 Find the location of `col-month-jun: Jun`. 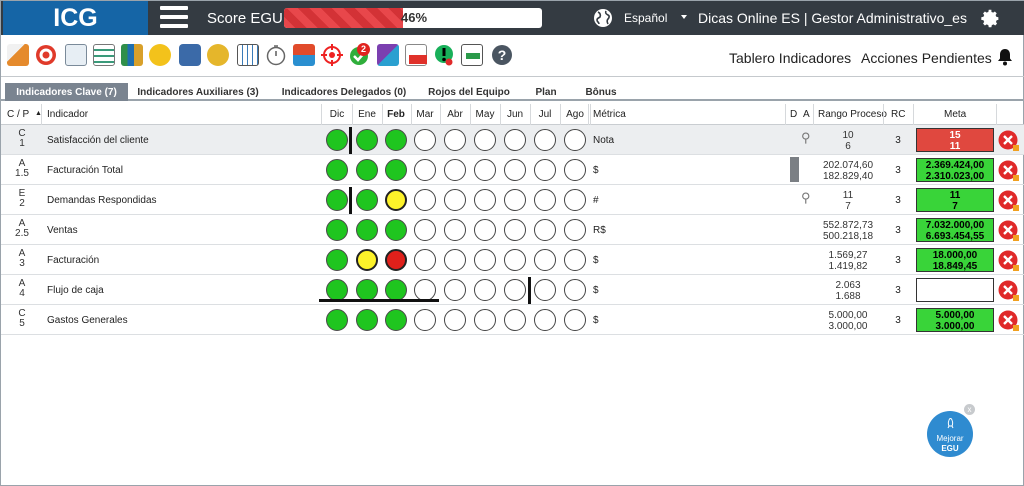

col-month-jun: Jun is located at coordinates (515, 114).